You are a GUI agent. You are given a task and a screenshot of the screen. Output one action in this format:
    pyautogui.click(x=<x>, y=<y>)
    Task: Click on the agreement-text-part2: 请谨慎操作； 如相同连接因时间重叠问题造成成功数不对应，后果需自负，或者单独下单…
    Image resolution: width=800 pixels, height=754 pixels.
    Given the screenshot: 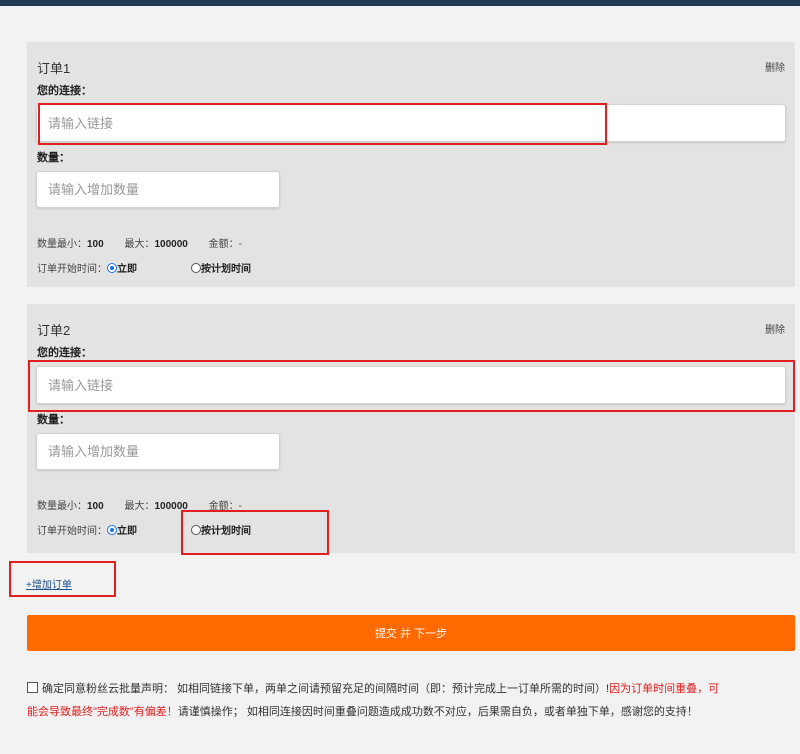 What is the action you would take?
    pyautogui.click(x=437, y=712)
    